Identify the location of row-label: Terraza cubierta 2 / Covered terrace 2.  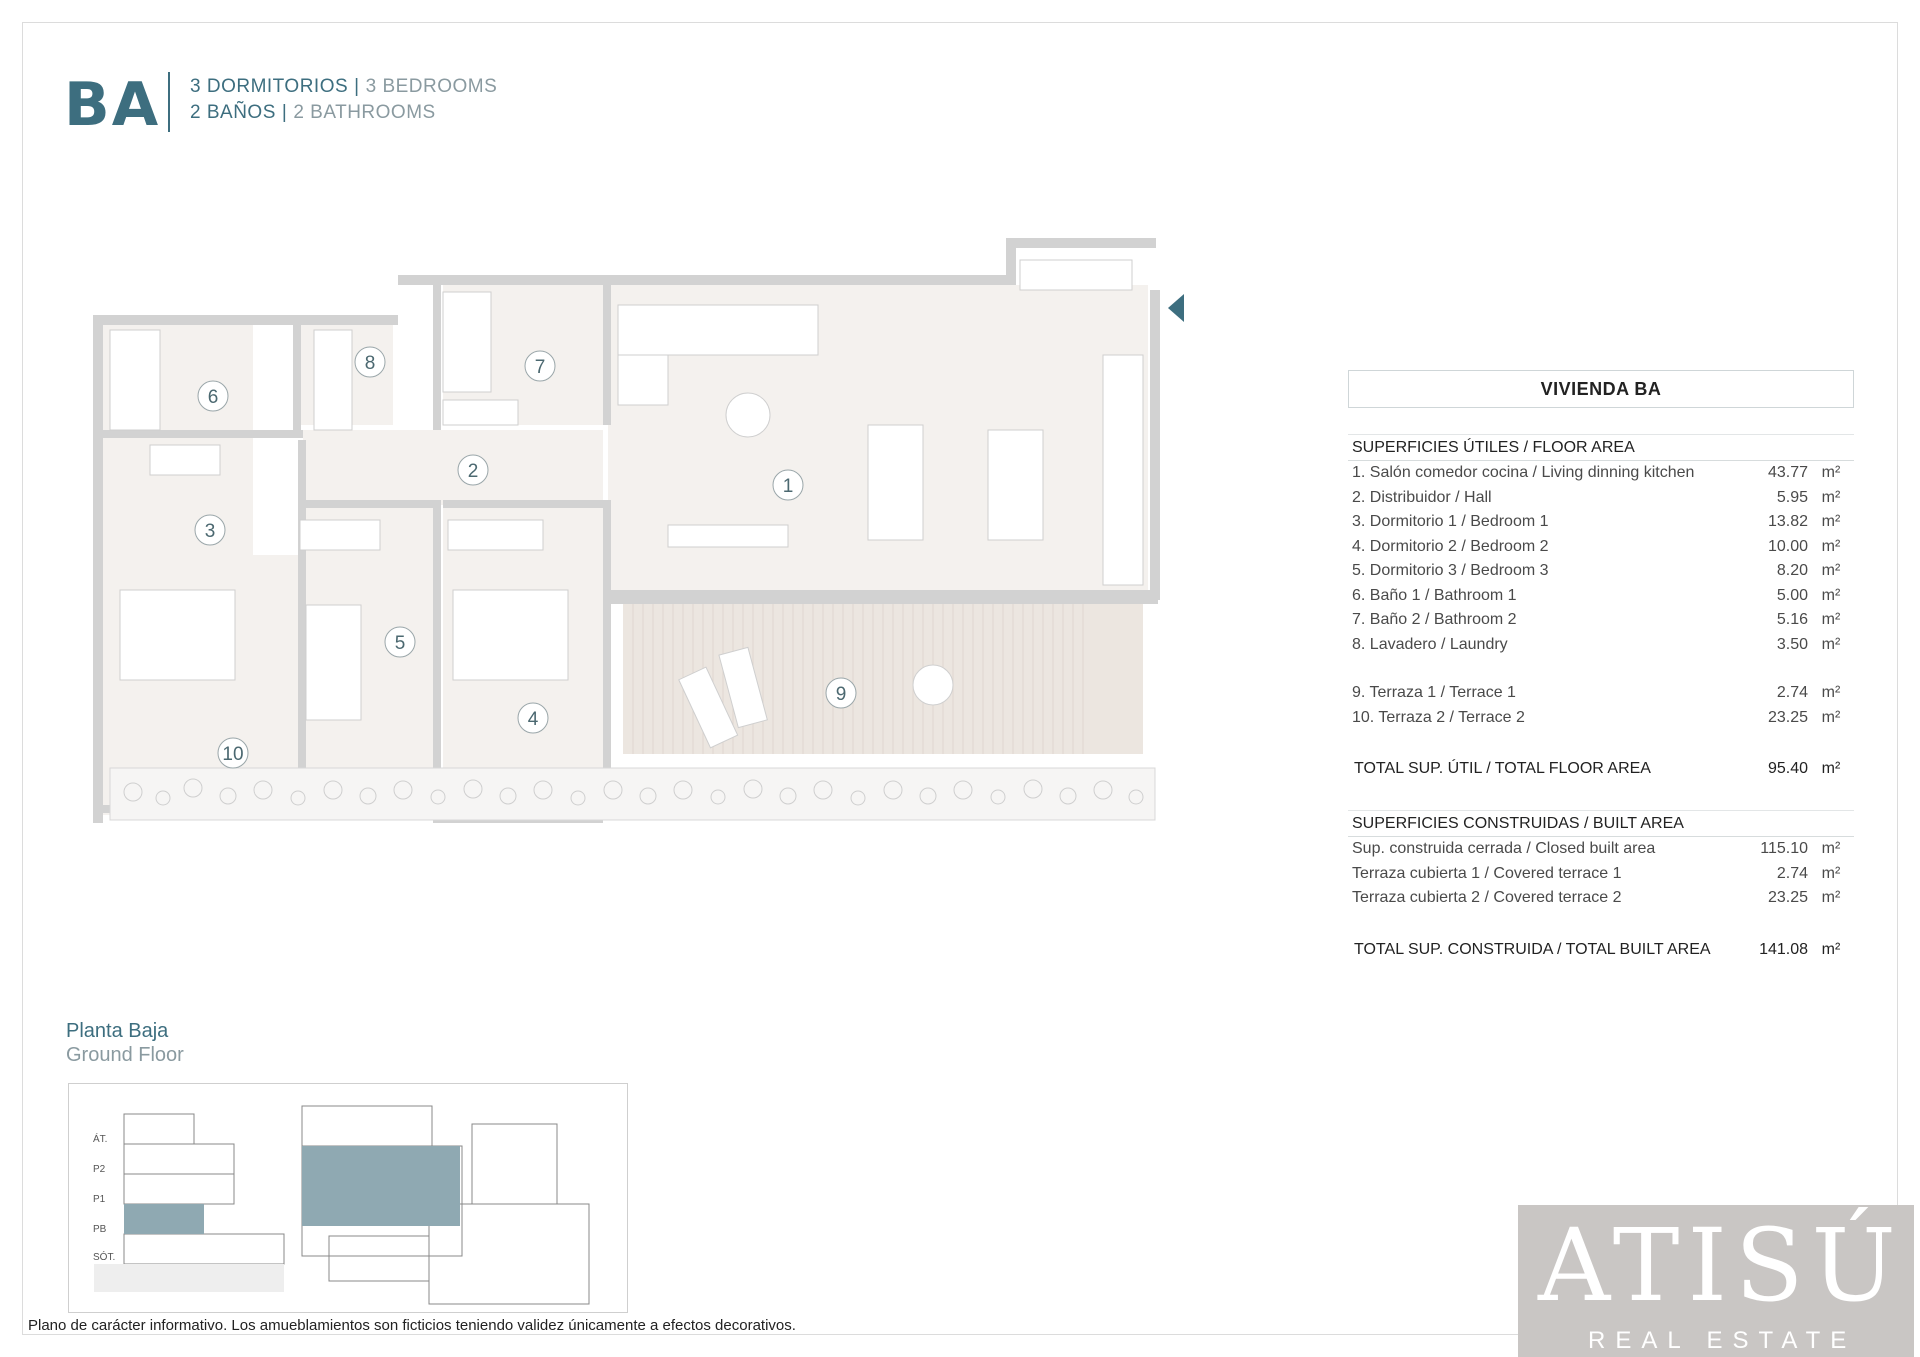
(1487, 898).